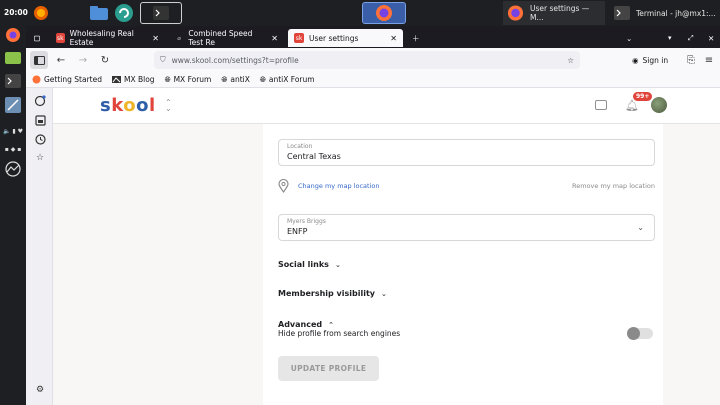 The height and width of the screenshot is (405, 720). Describe the element at coordinates (314, 156) in the screenshot. I see `location-value: Central Texas` at that location.